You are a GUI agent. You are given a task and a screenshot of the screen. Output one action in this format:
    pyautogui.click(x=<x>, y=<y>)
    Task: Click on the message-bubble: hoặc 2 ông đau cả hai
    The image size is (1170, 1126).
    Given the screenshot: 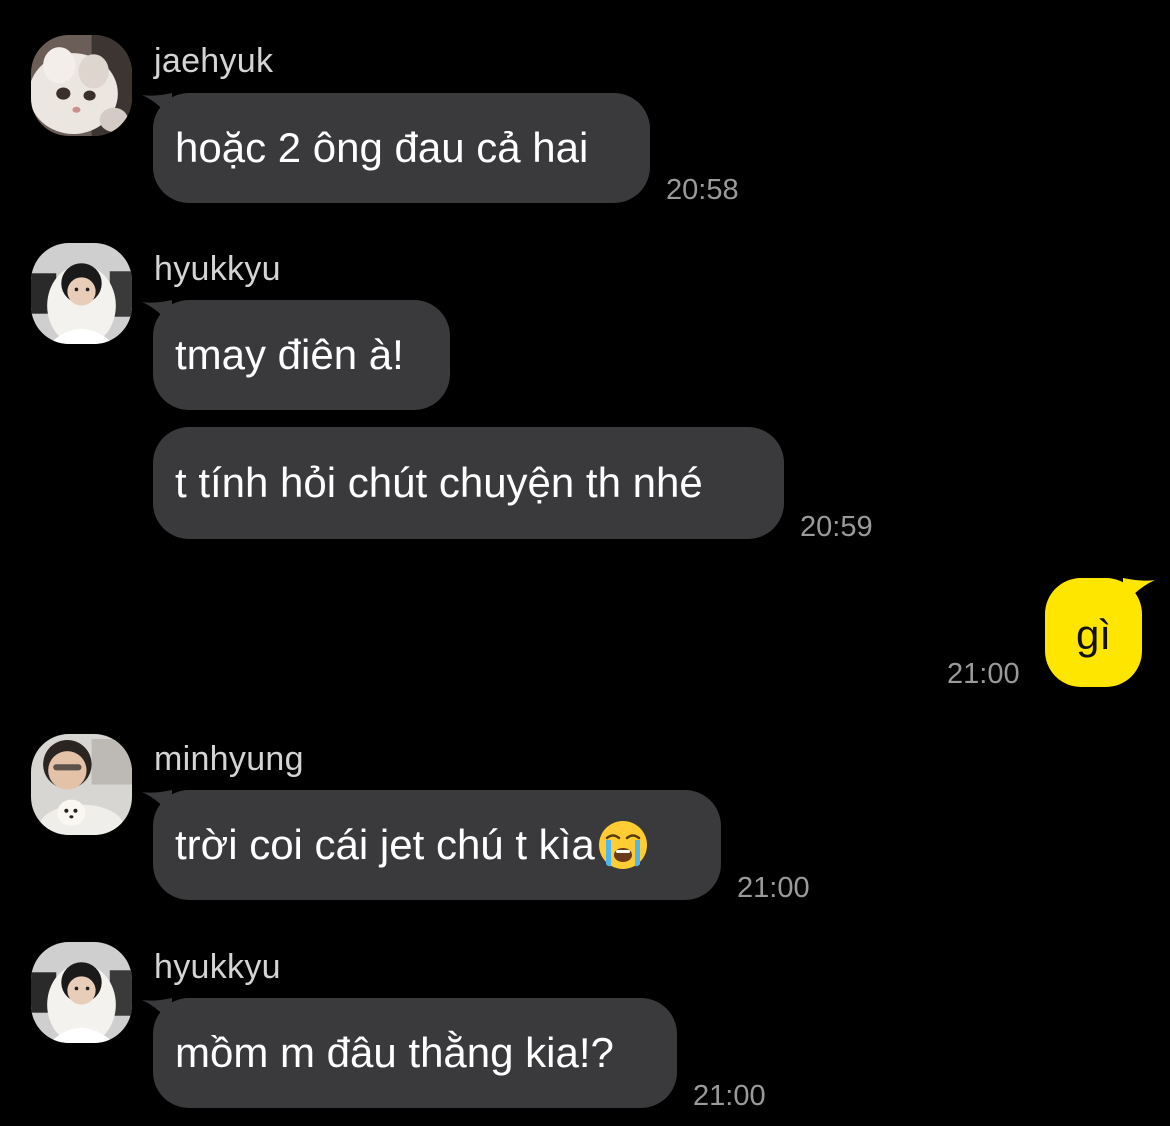 What is the action you would take?
    pyautogui.click(x=396, y=148)
    